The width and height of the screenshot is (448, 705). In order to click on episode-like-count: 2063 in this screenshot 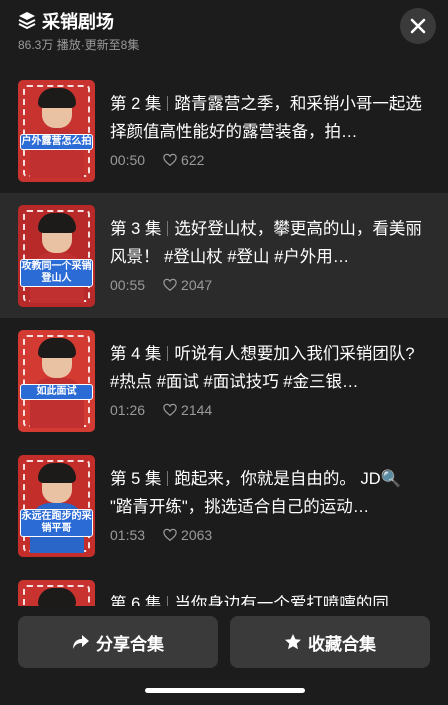, I will do `click(197, 535)`.